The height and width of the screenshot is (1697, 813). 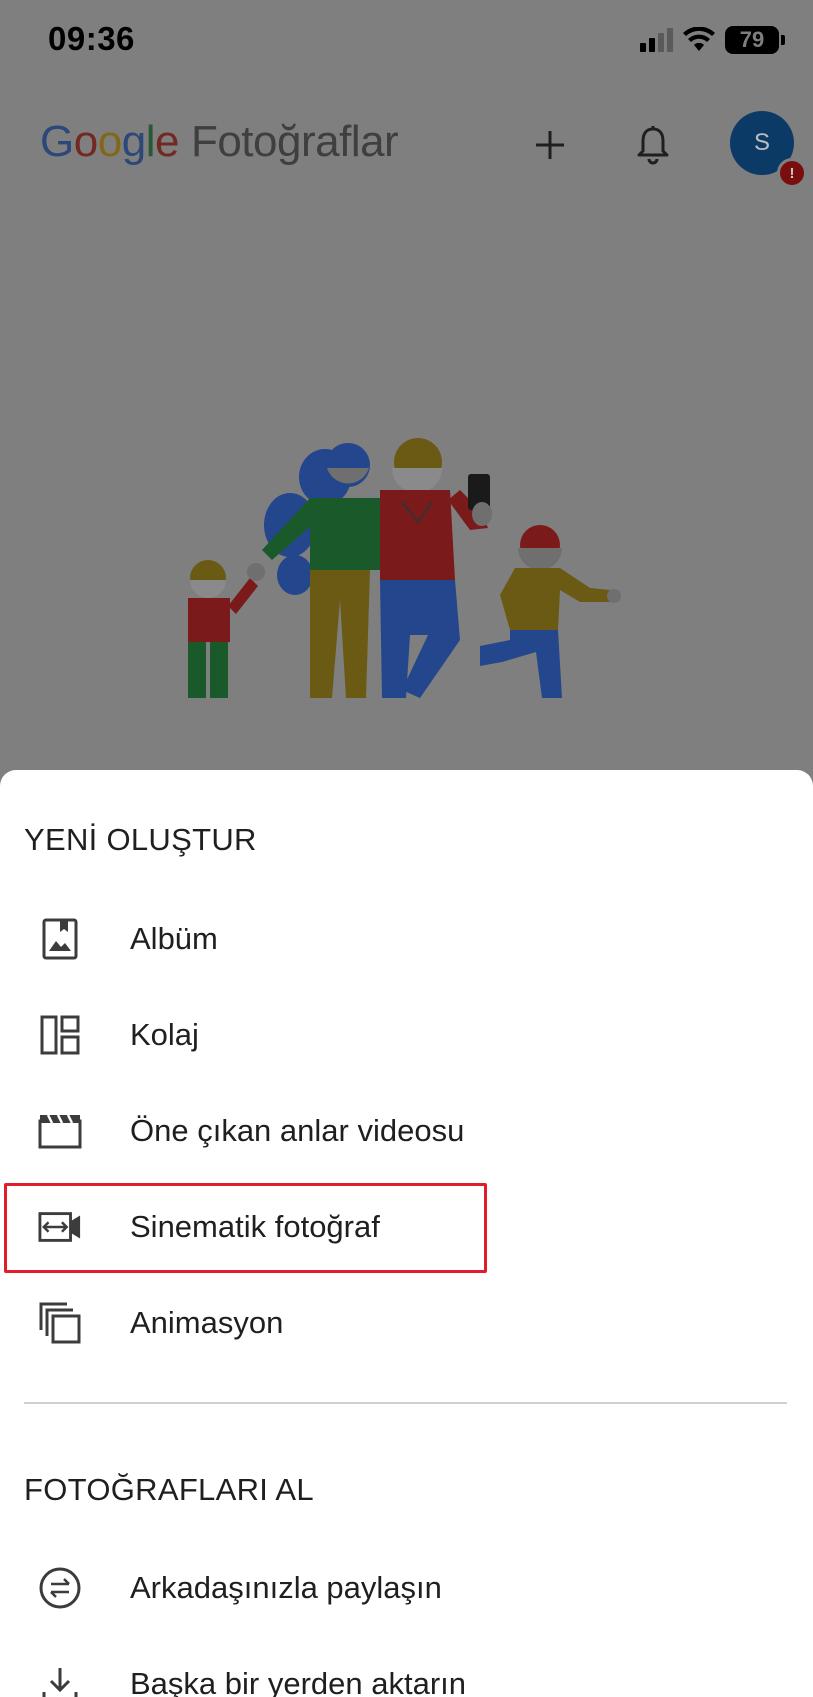 What do you see at coordinates (60, 1131) in the screenshot?
I see `movie-clapper-icon` at bounding box center [60, 1131].